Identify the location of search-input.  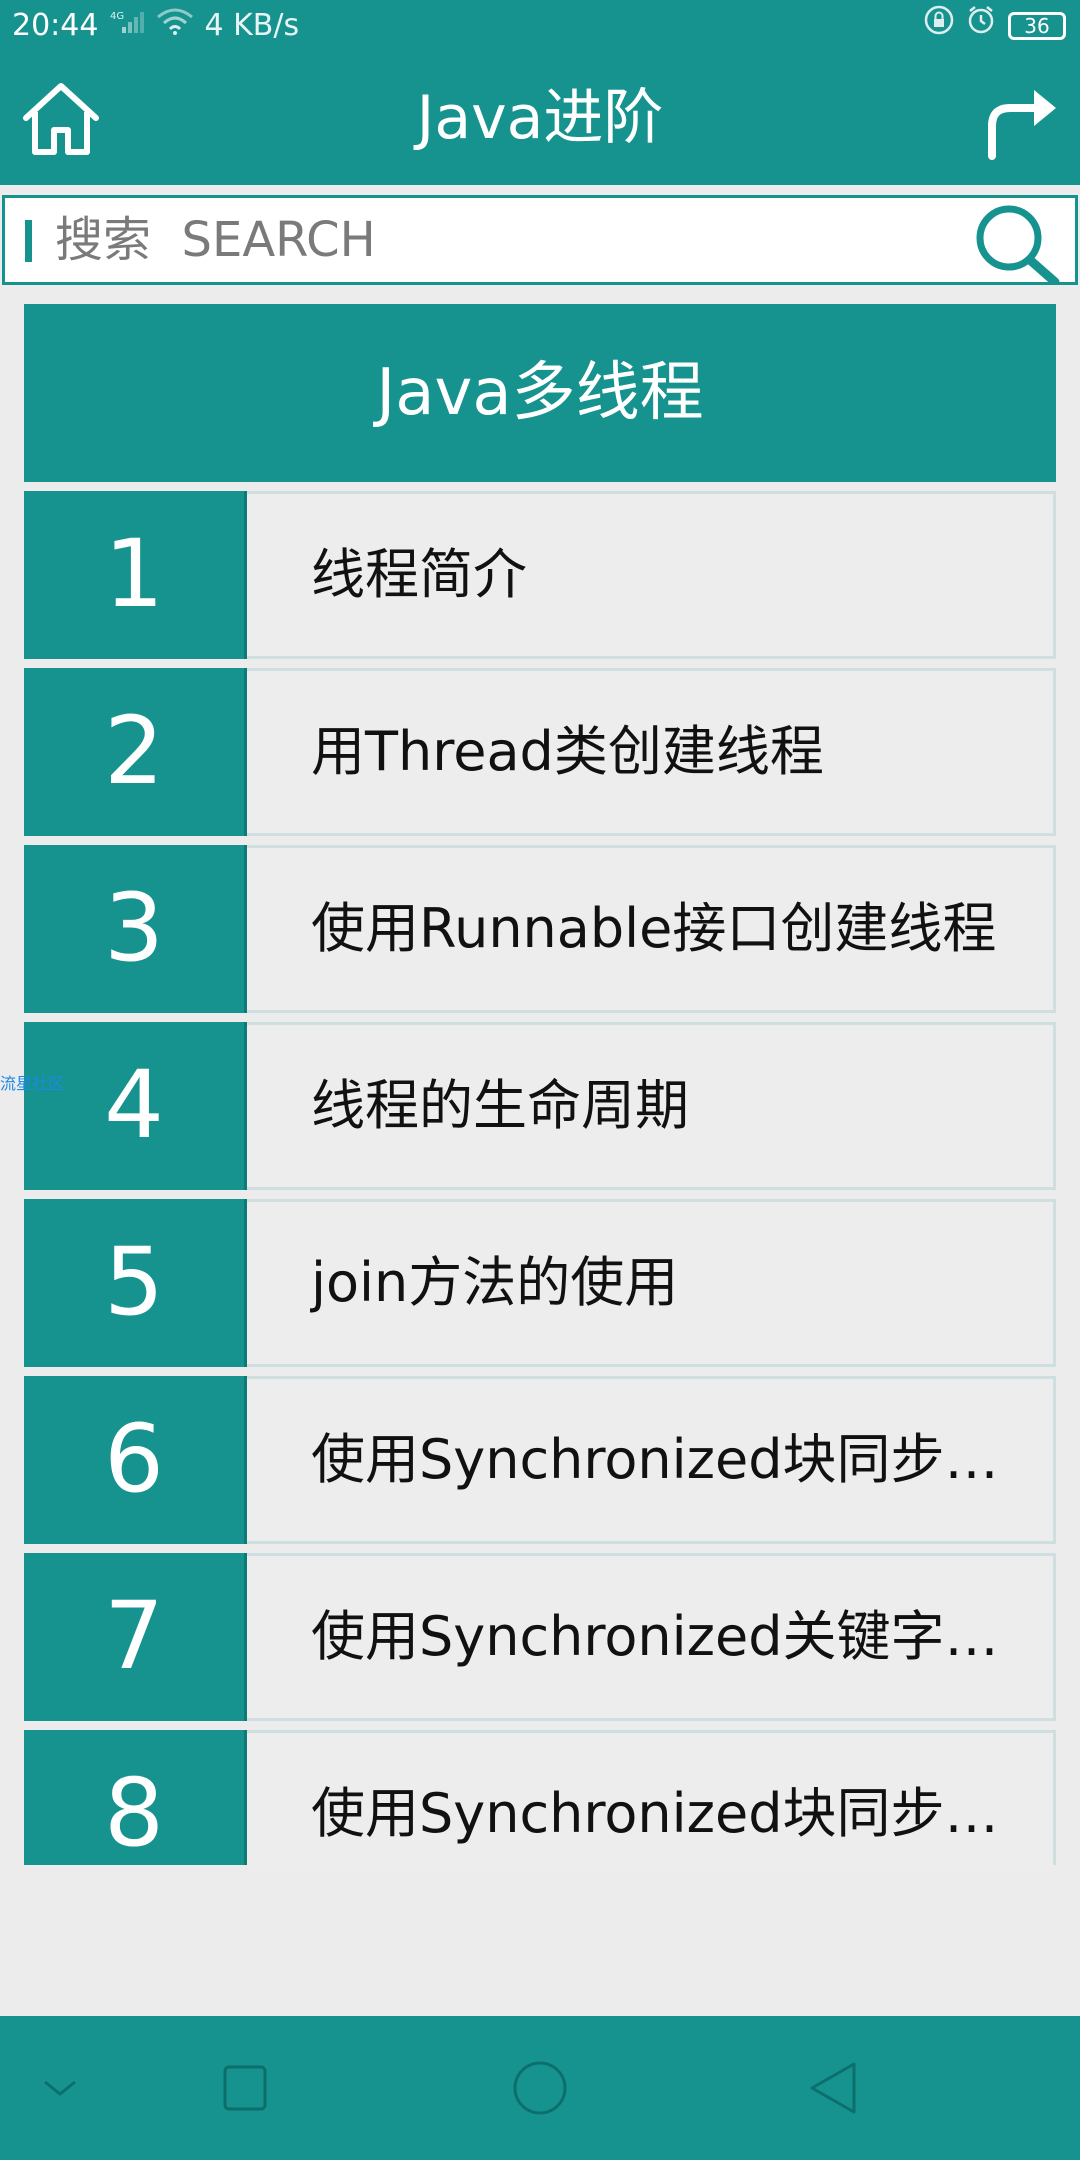
(505, 240).